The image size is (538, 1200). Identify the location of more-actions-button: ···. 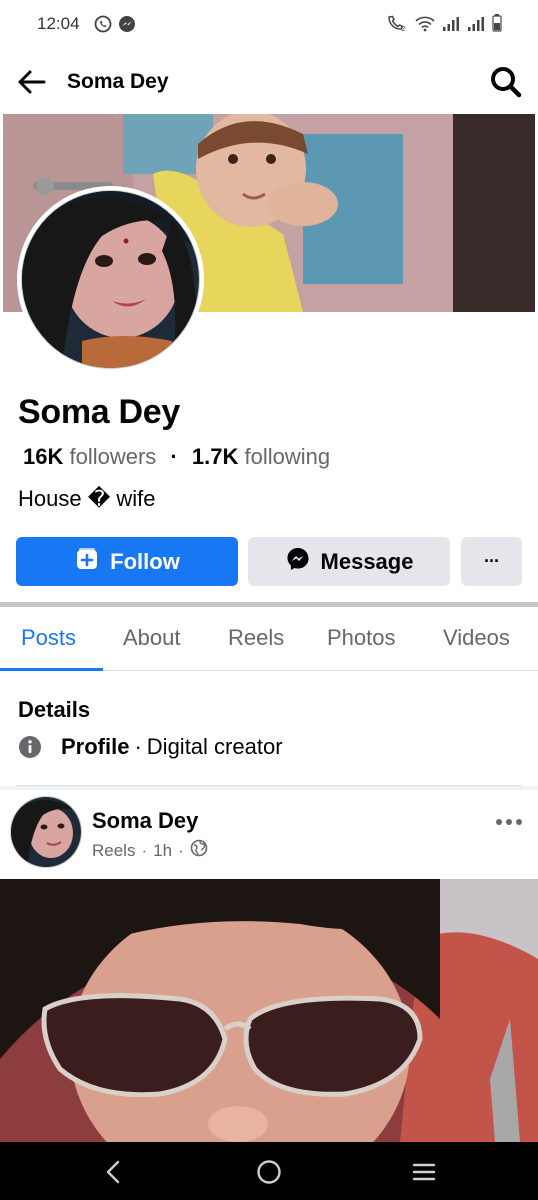
(491, 561).